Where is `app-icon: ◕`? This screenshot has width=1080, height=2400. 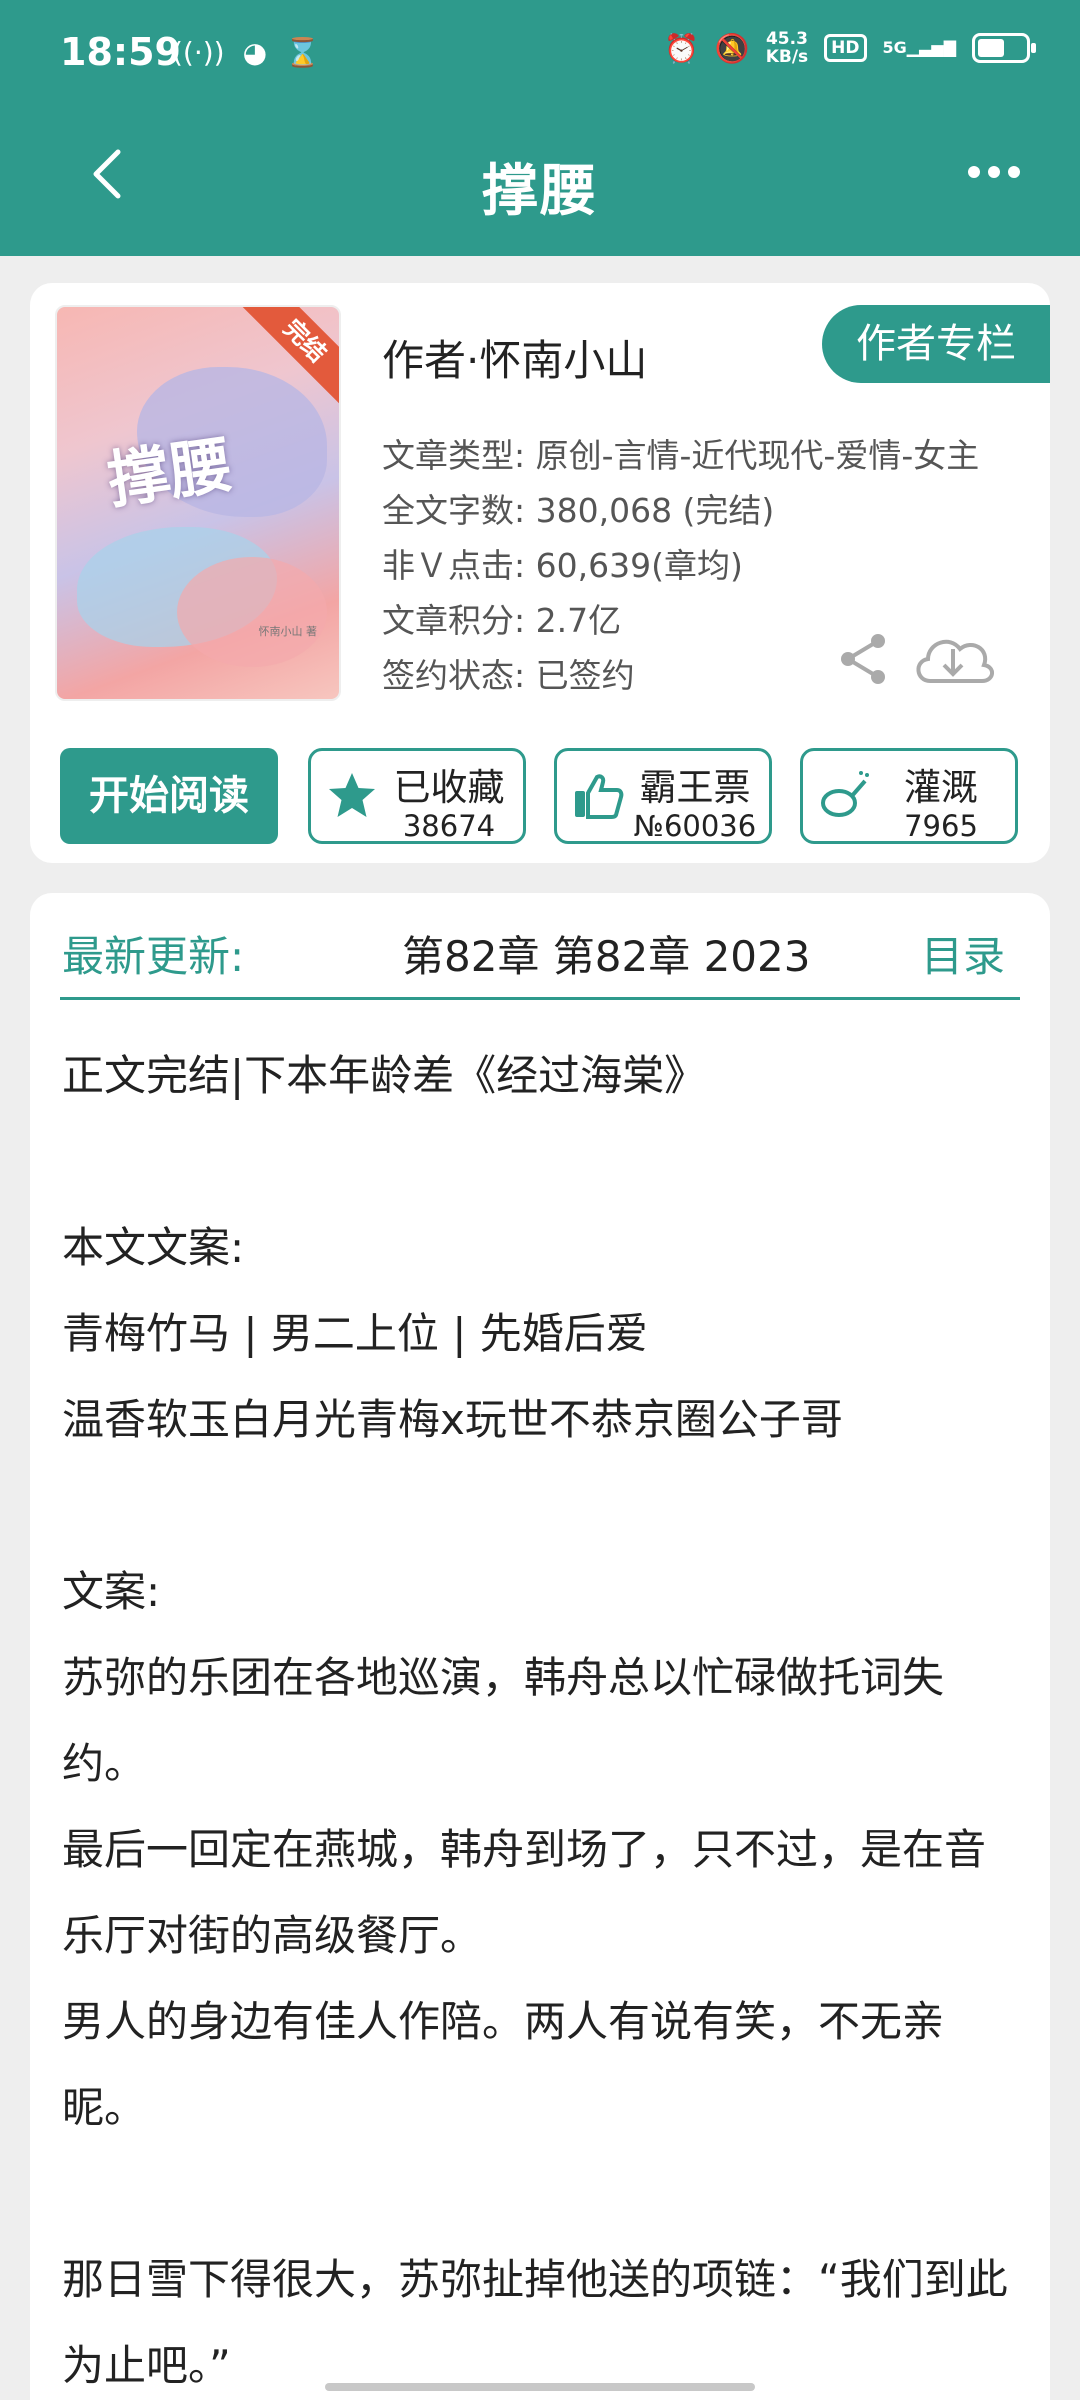
app-icon: ◕ is located at coordinates (255, 52).